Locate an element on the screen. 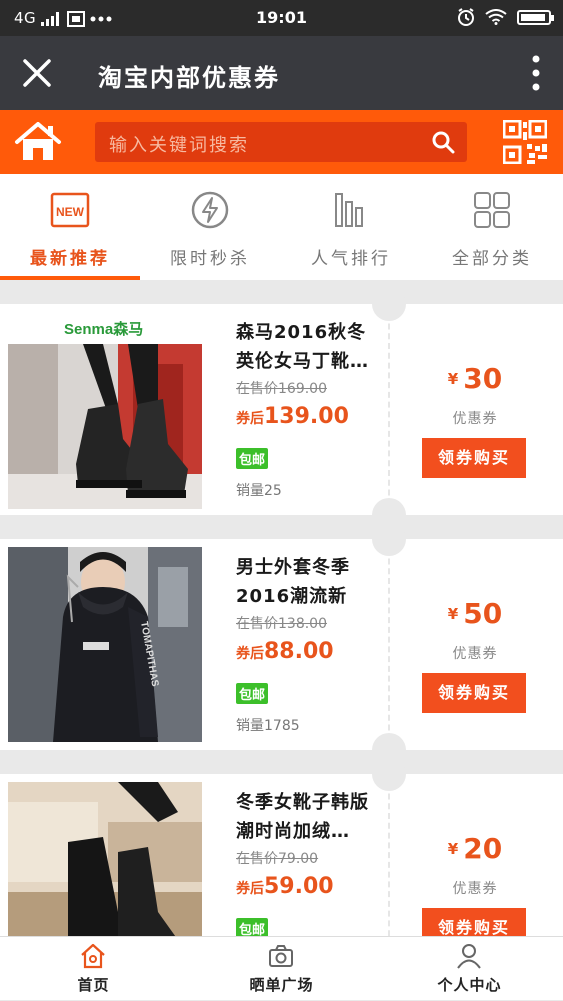  original-price: 在售价138.00 is located at coordinates (281, 624).